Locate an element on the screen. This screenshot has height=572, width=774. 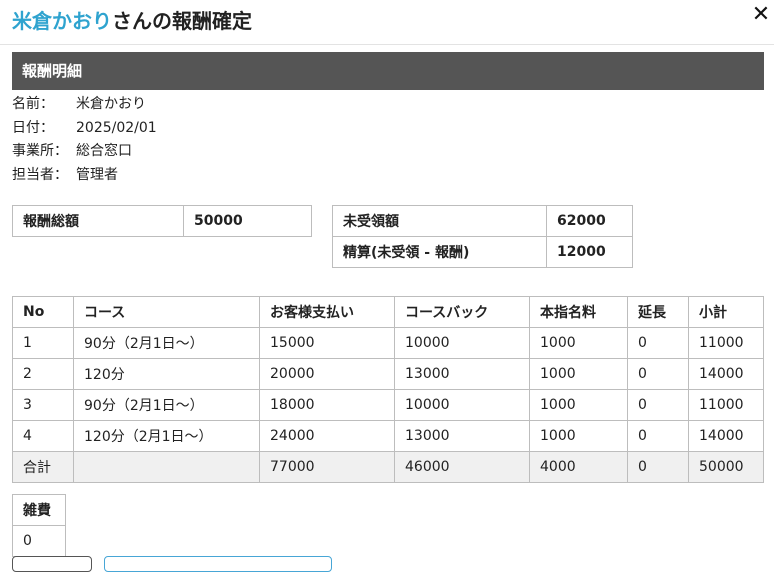
table-row: 2 120分 20000 13000 1000 0 14000 is located at coordinates (388, 374).